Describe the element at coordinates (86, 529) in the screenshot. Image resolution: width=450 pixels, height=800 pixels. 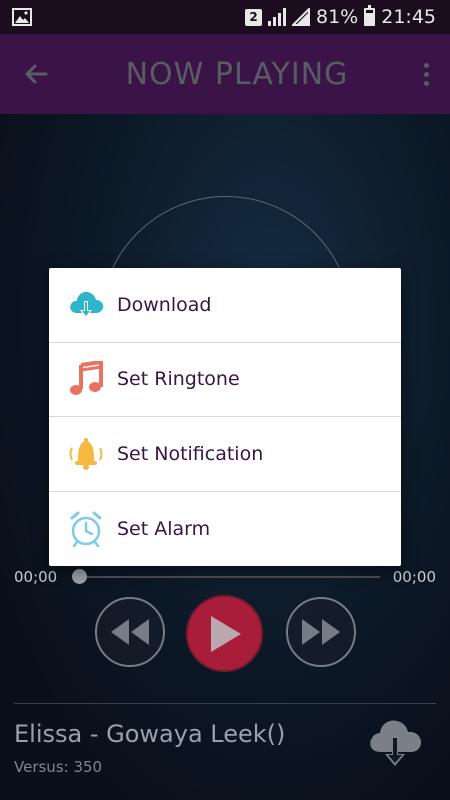
I see `alarm-clock-icon` at that location.